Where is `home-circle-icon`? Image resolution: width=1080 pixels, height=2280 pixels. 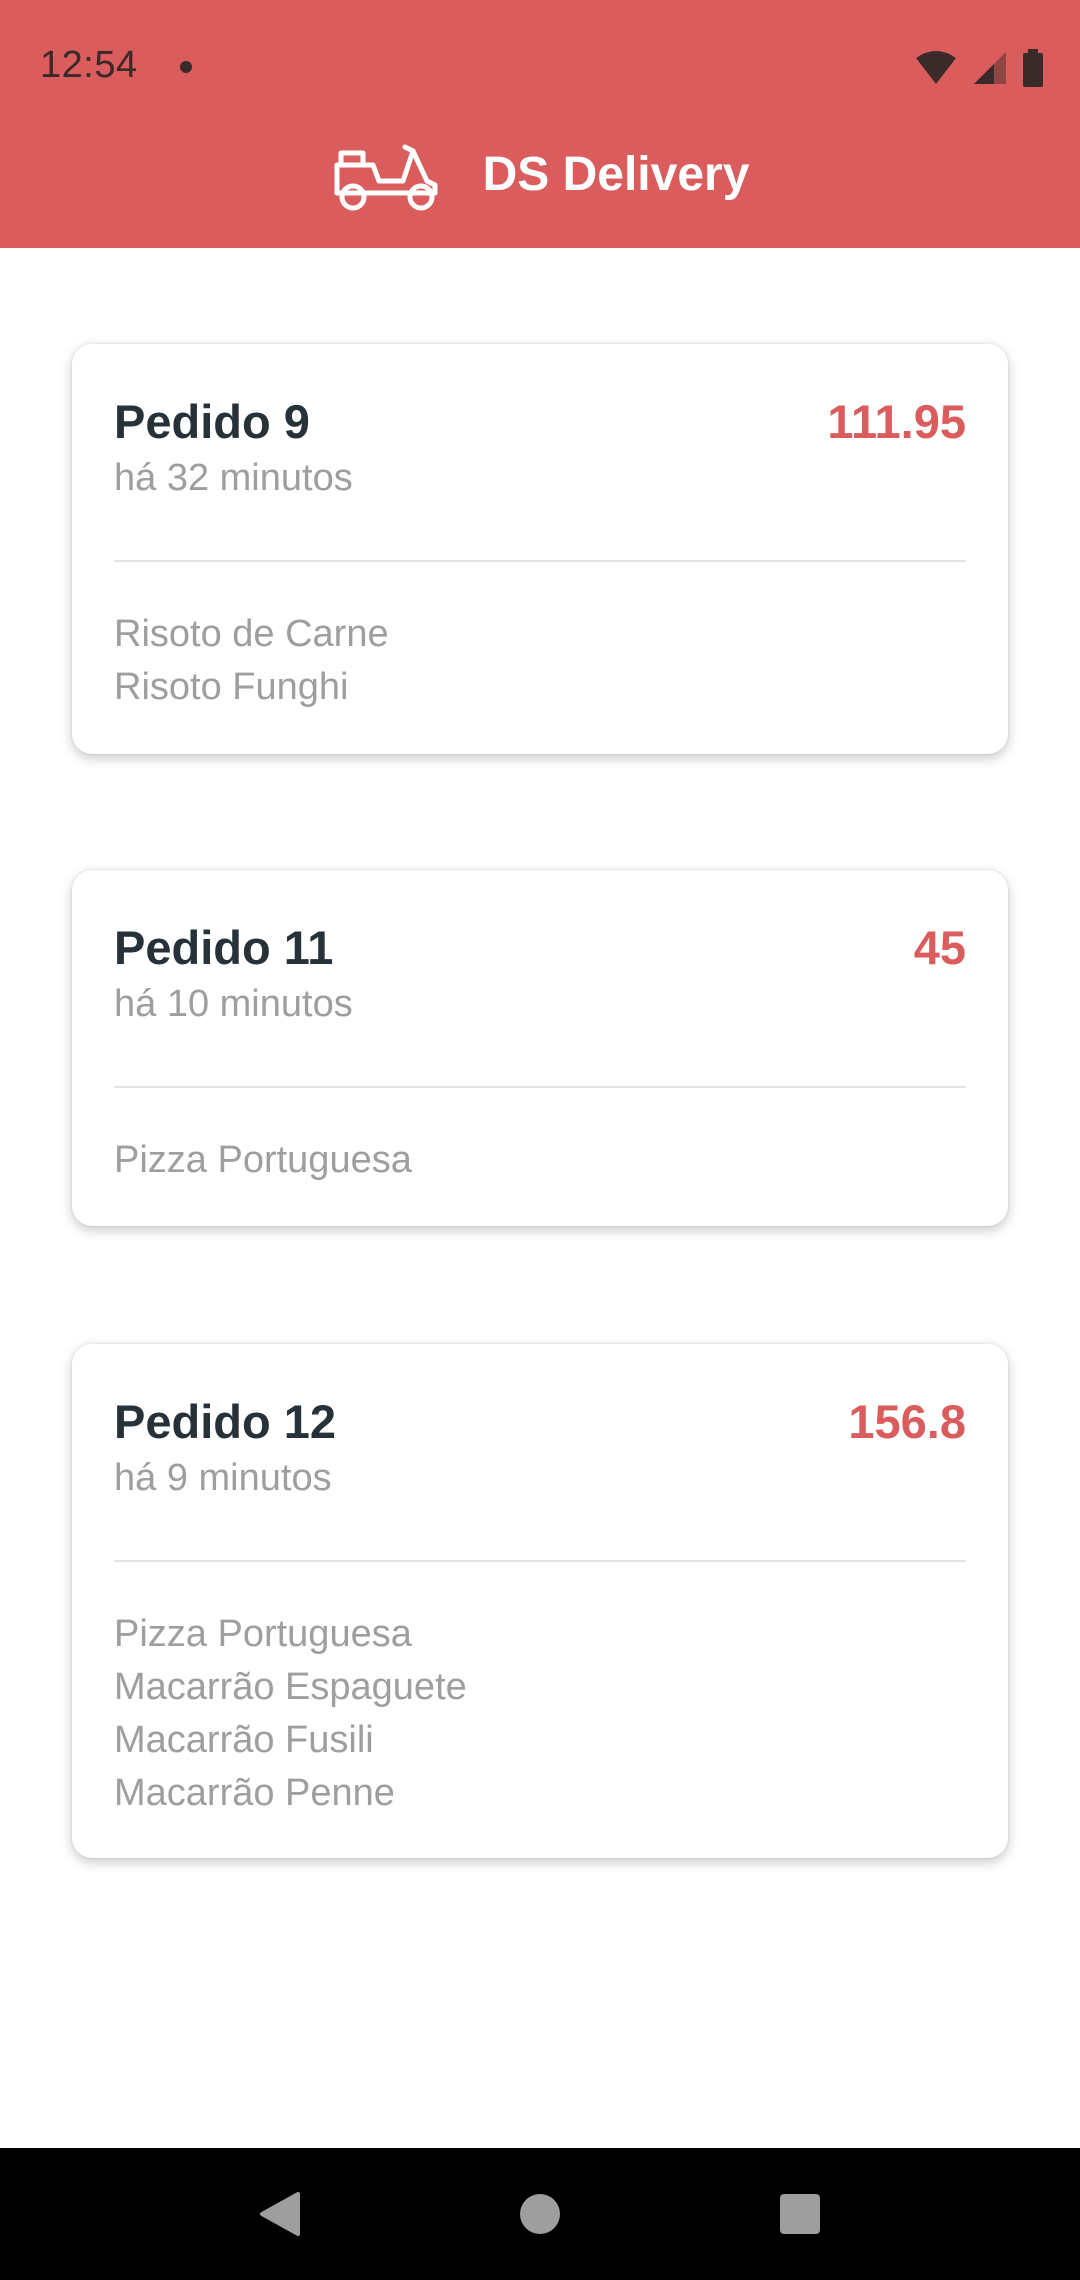 home-circle-icon is located at coordinates (540, 2214).